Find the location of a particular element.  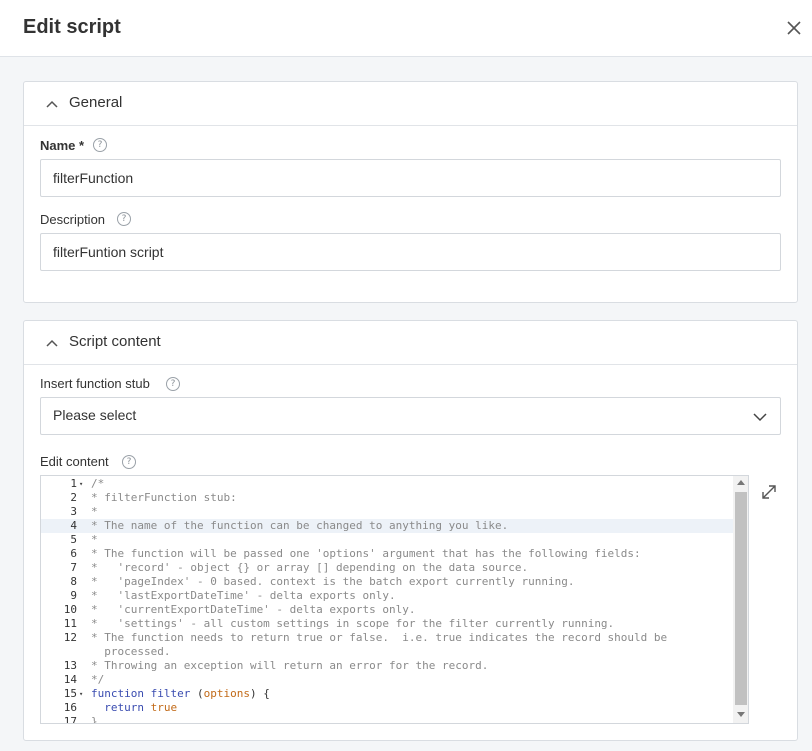

code-line: processed. is located at coordinates (387, 652).